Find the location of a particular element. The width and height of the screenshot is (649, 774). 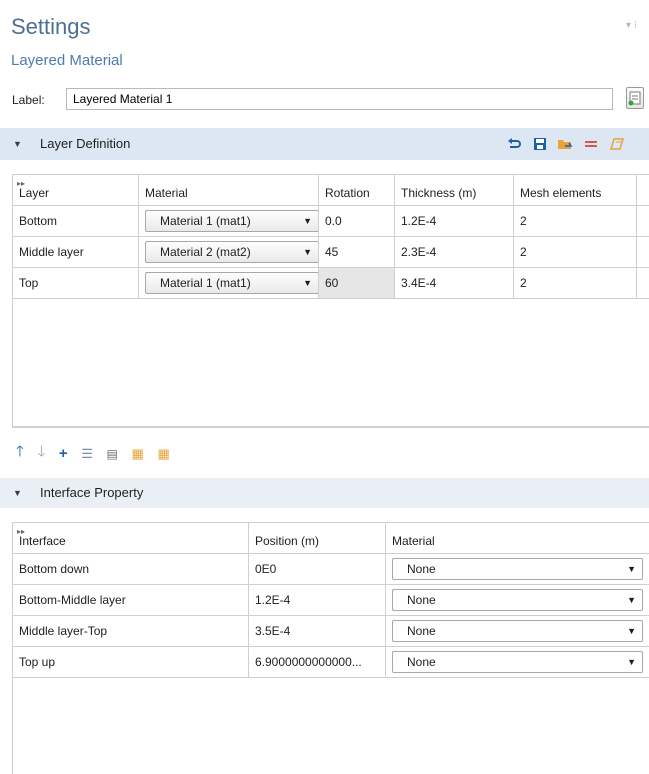

table-row: Bottom-Middle layer 1.2E-4 None ▼ is located at coordinates (330, 600).